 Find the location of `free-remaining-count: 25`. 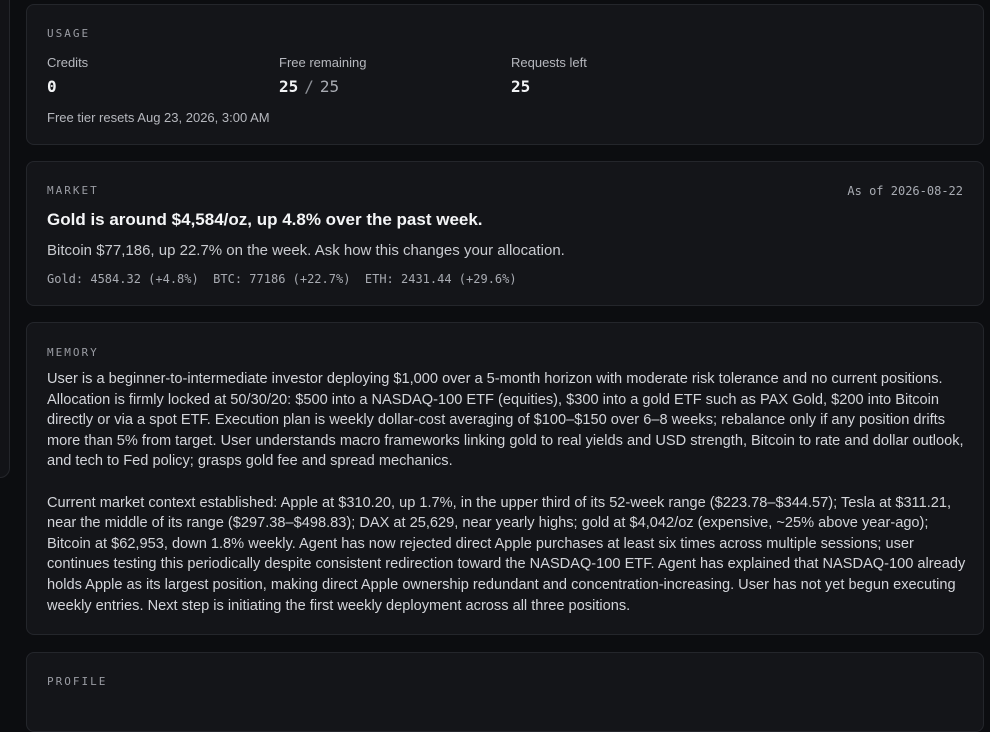

free-remaining-count: 25 is located at coordinates (289, 86).